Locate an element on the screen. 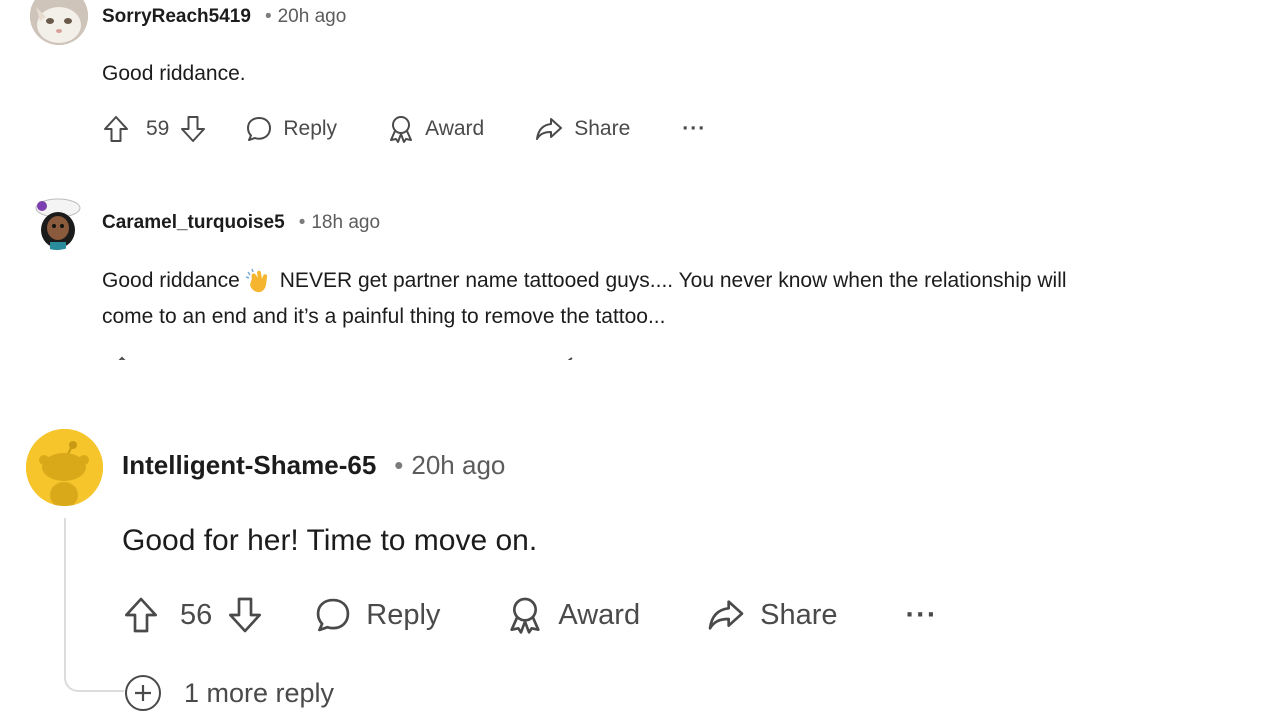  timestamp: 18h ago is located at coordinates (345, 223).